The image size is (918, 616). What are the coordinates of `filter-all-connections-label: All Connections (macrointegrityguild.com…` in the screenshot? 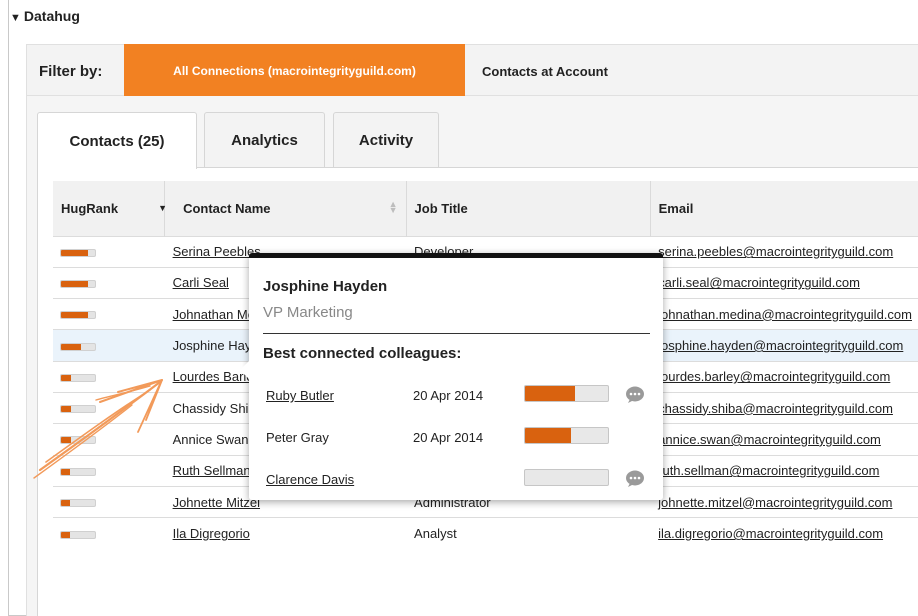 It's located at (294, 70).